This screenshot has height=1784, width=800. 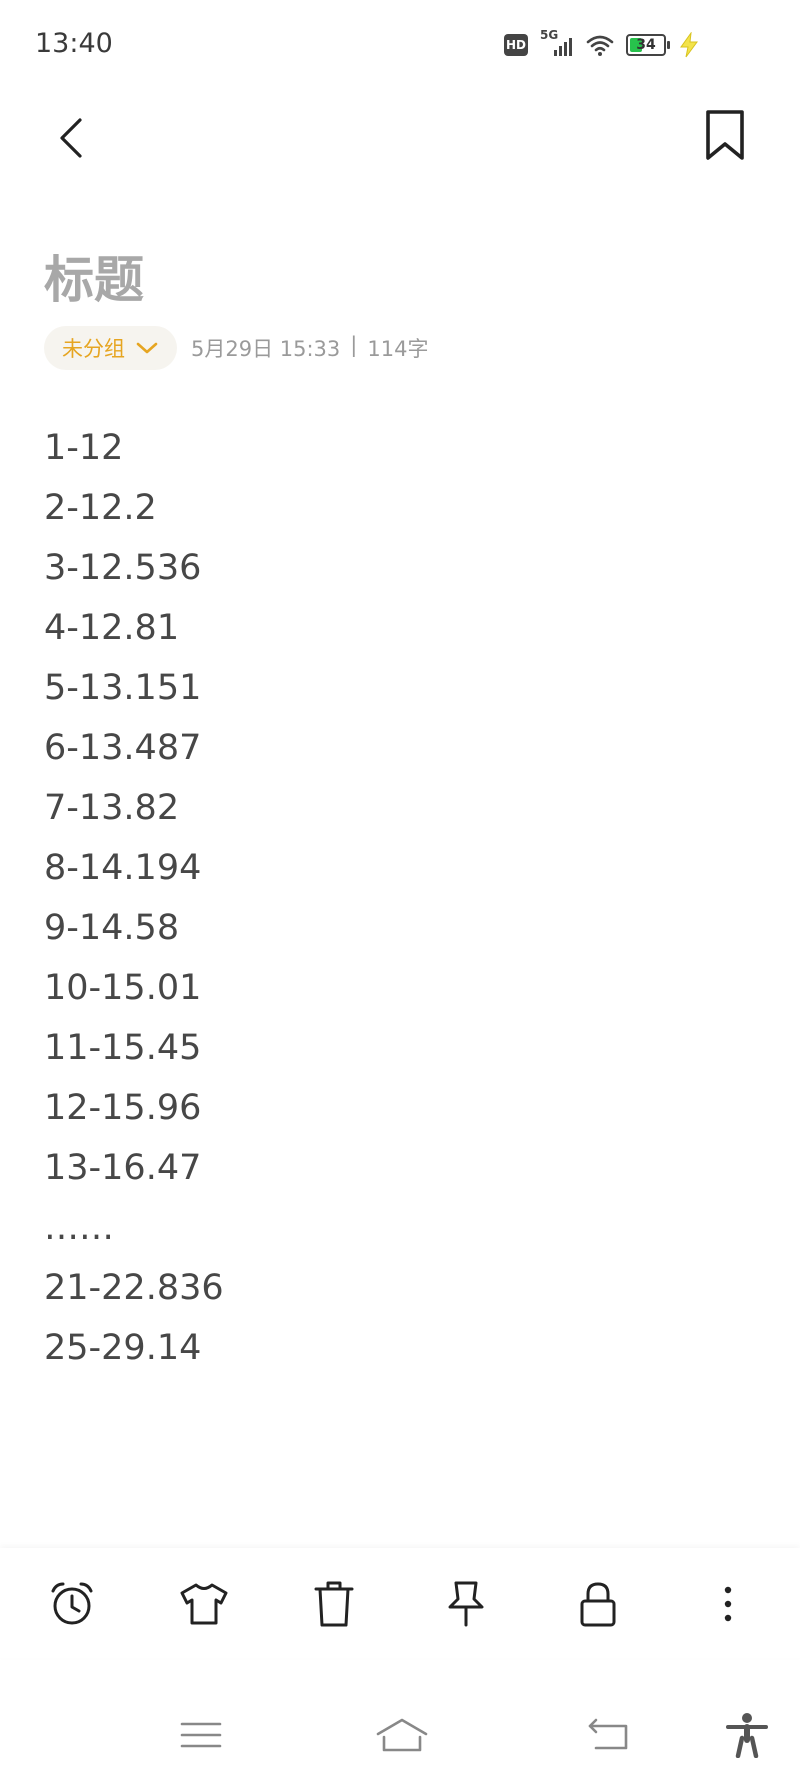 I want to click on accessibility-button, so click(x=749, y=1735).